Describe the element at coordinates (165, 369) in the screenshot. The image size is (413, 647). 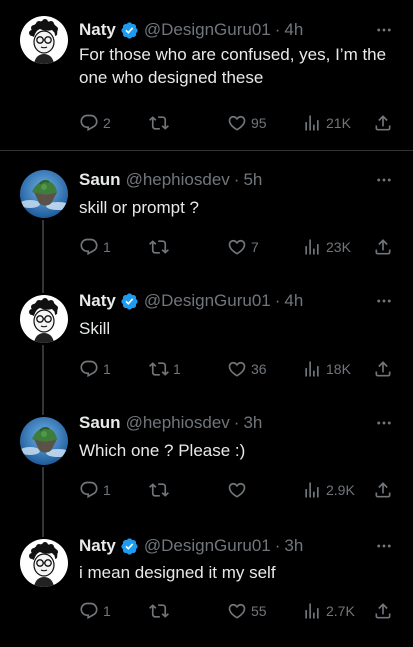
I see `retweet-button: 1` at that location.